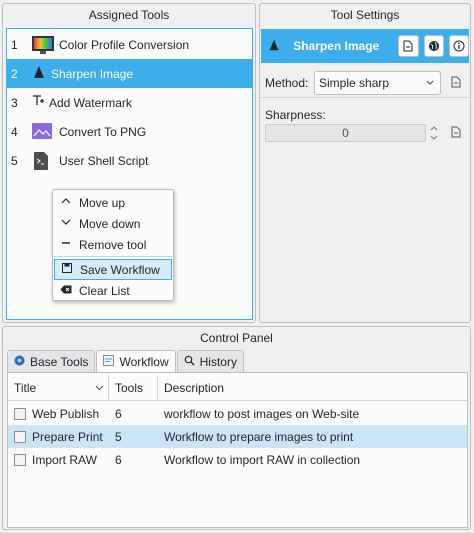 The image size is (474, 533). I want to click on clear-icon, so click(66, 291).